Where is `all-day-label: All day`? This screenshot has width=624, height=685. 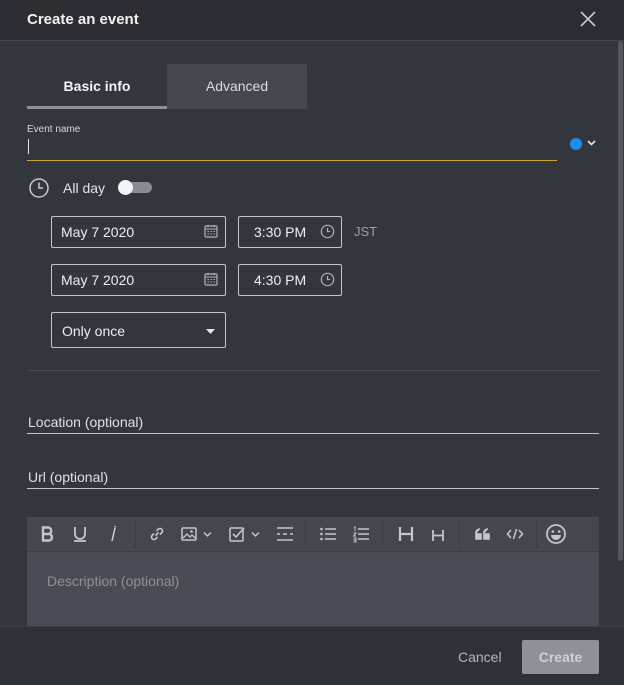
all-day-label: All day is located at coordinates (84, 188).